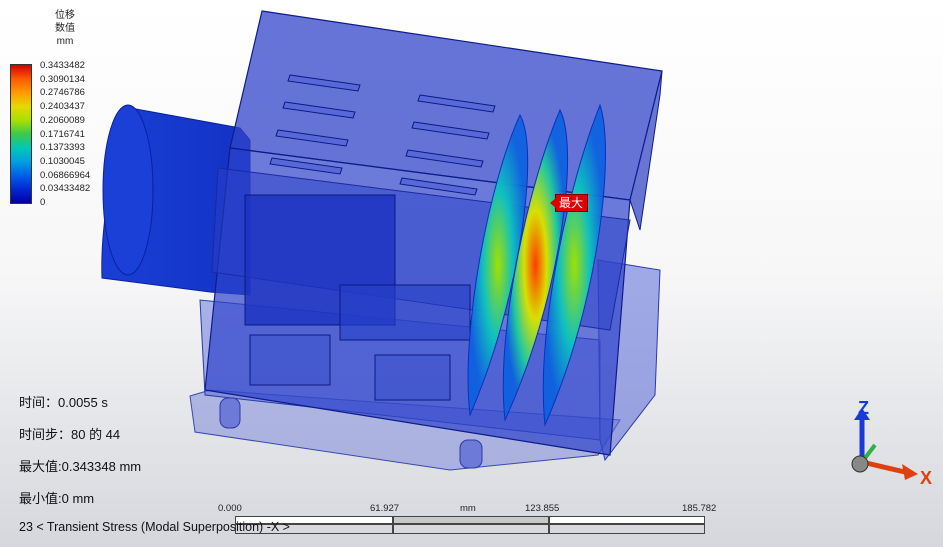 This screenshot has height=547, width=943. Describe the element at coordinates (70, 434) in the screenshot. I see `time-step-label: 时间步：80 的 44` at that location.